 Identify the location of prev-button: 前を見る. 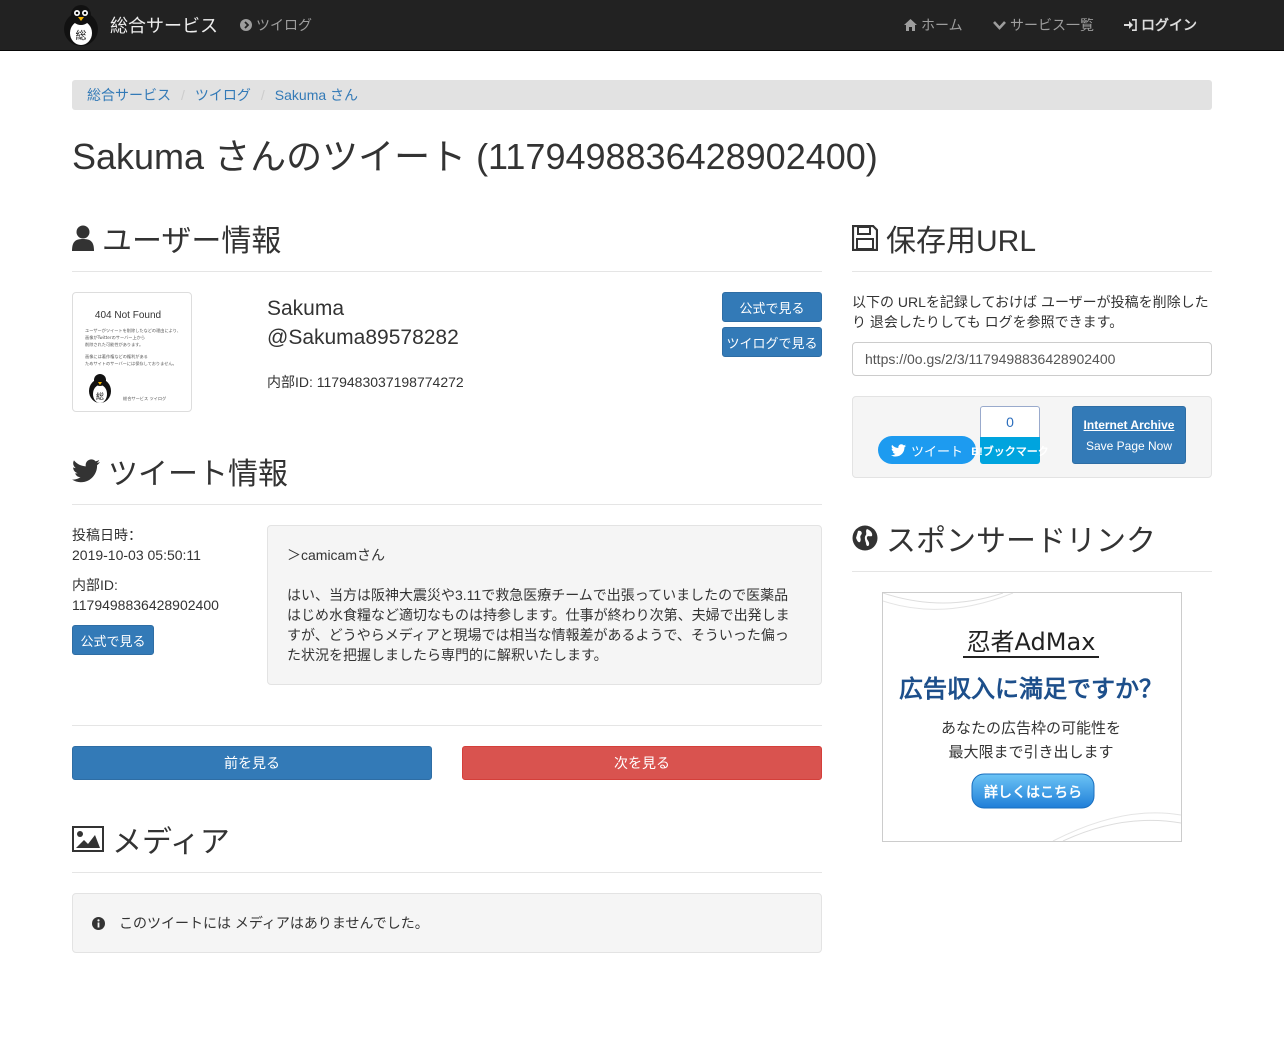
(252, 763).